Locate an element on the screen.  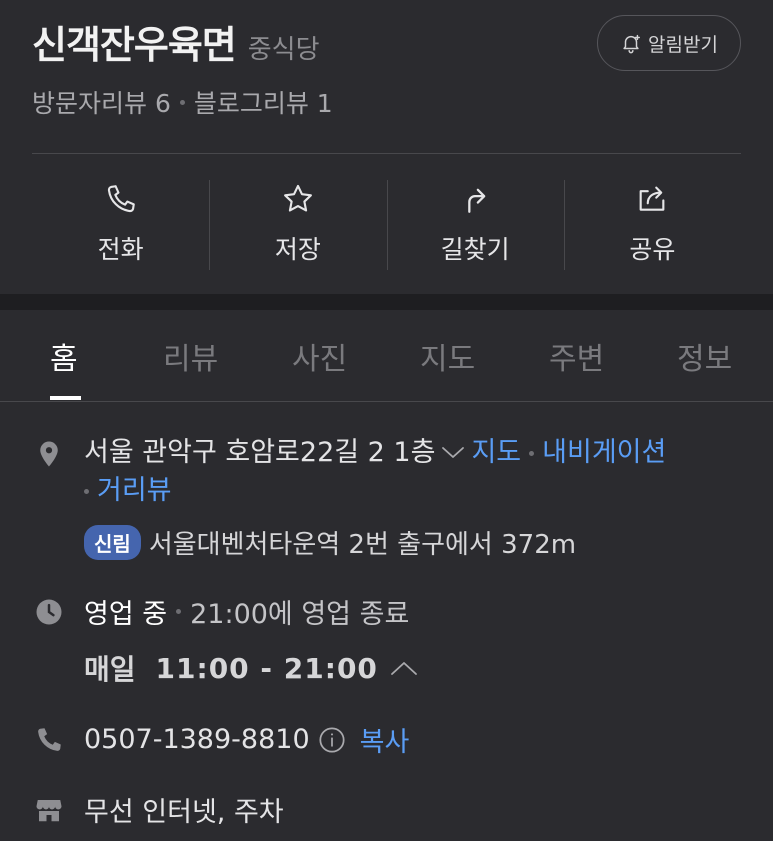
info-circle-icon is located at coordinates (332, 740).